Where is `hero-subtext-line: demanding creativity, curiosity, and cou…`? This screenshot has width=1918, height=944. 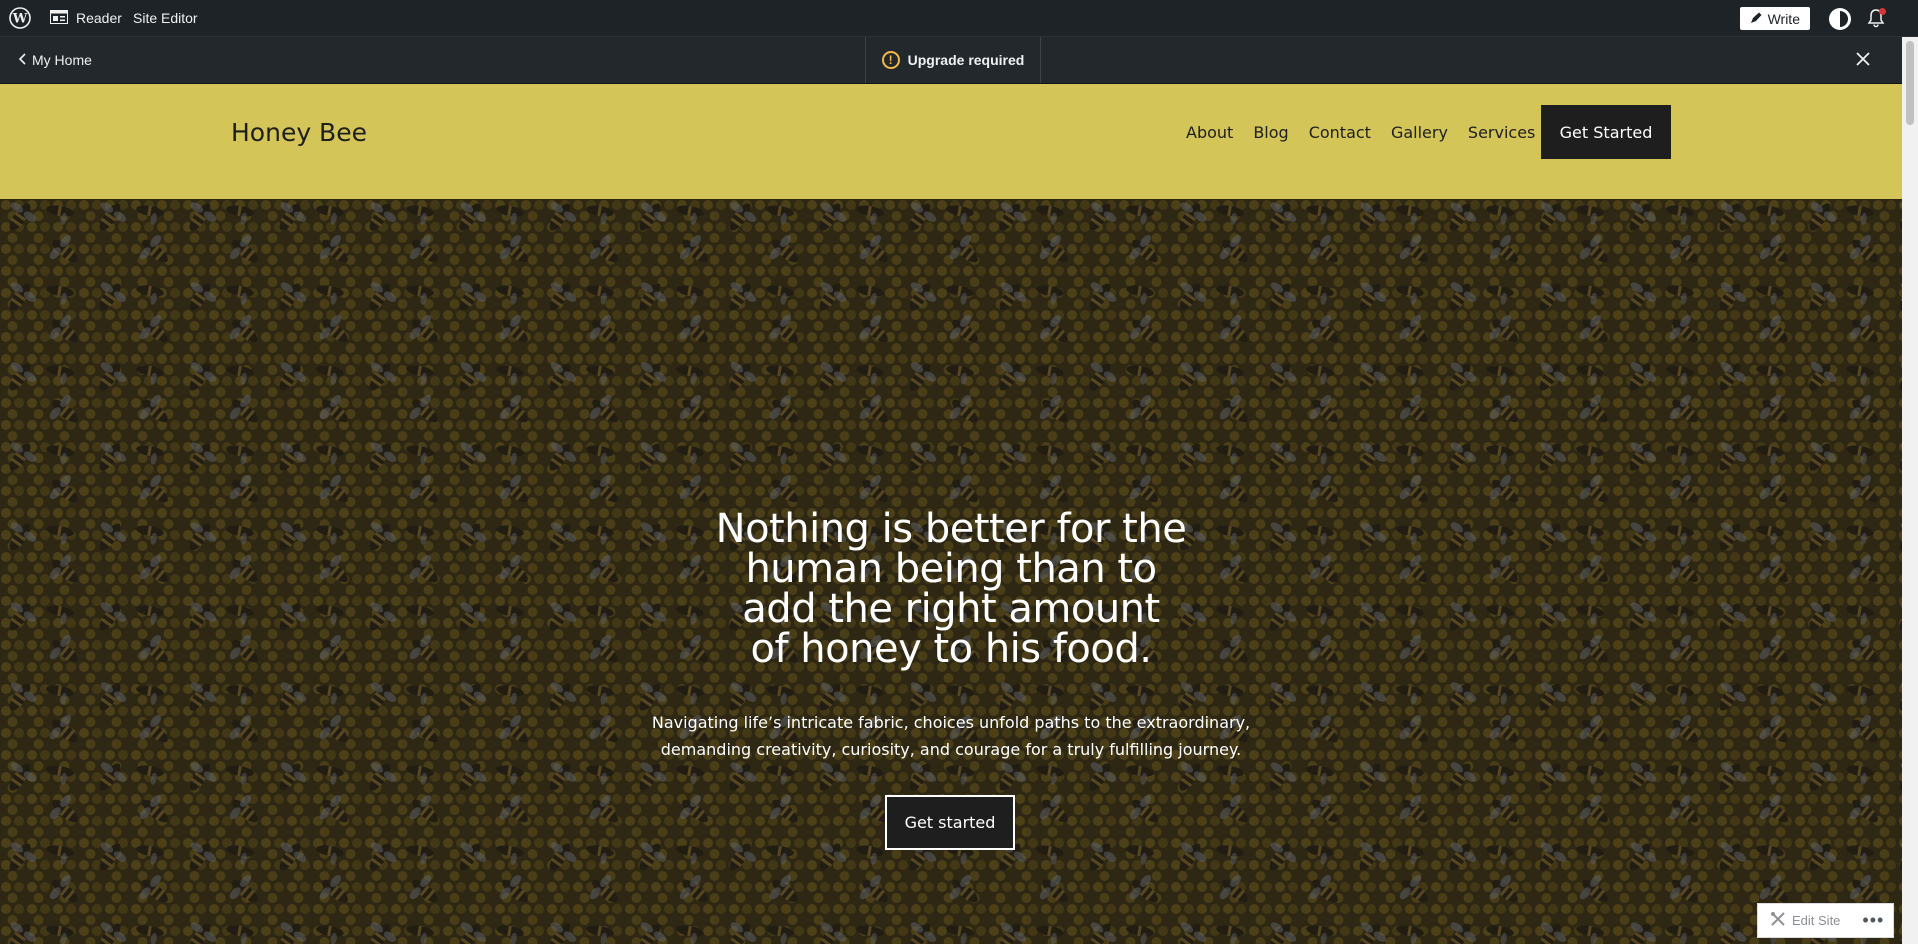 hero-subtext-line: demanding creativity, curiosity, and cou… is located at coordinates (951, 749).